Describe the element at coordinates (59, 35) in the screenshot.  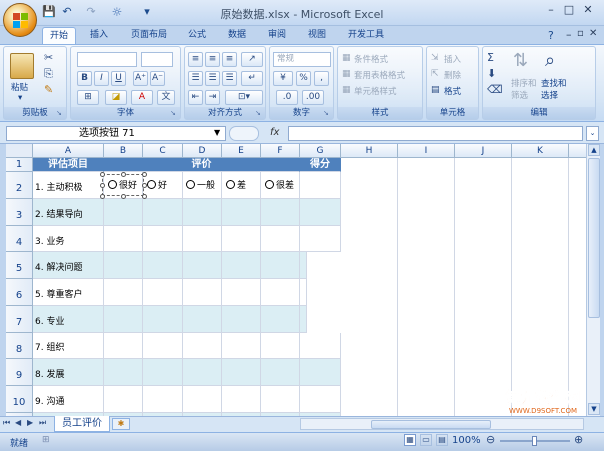
I see `tab-home: 开始` at that location.